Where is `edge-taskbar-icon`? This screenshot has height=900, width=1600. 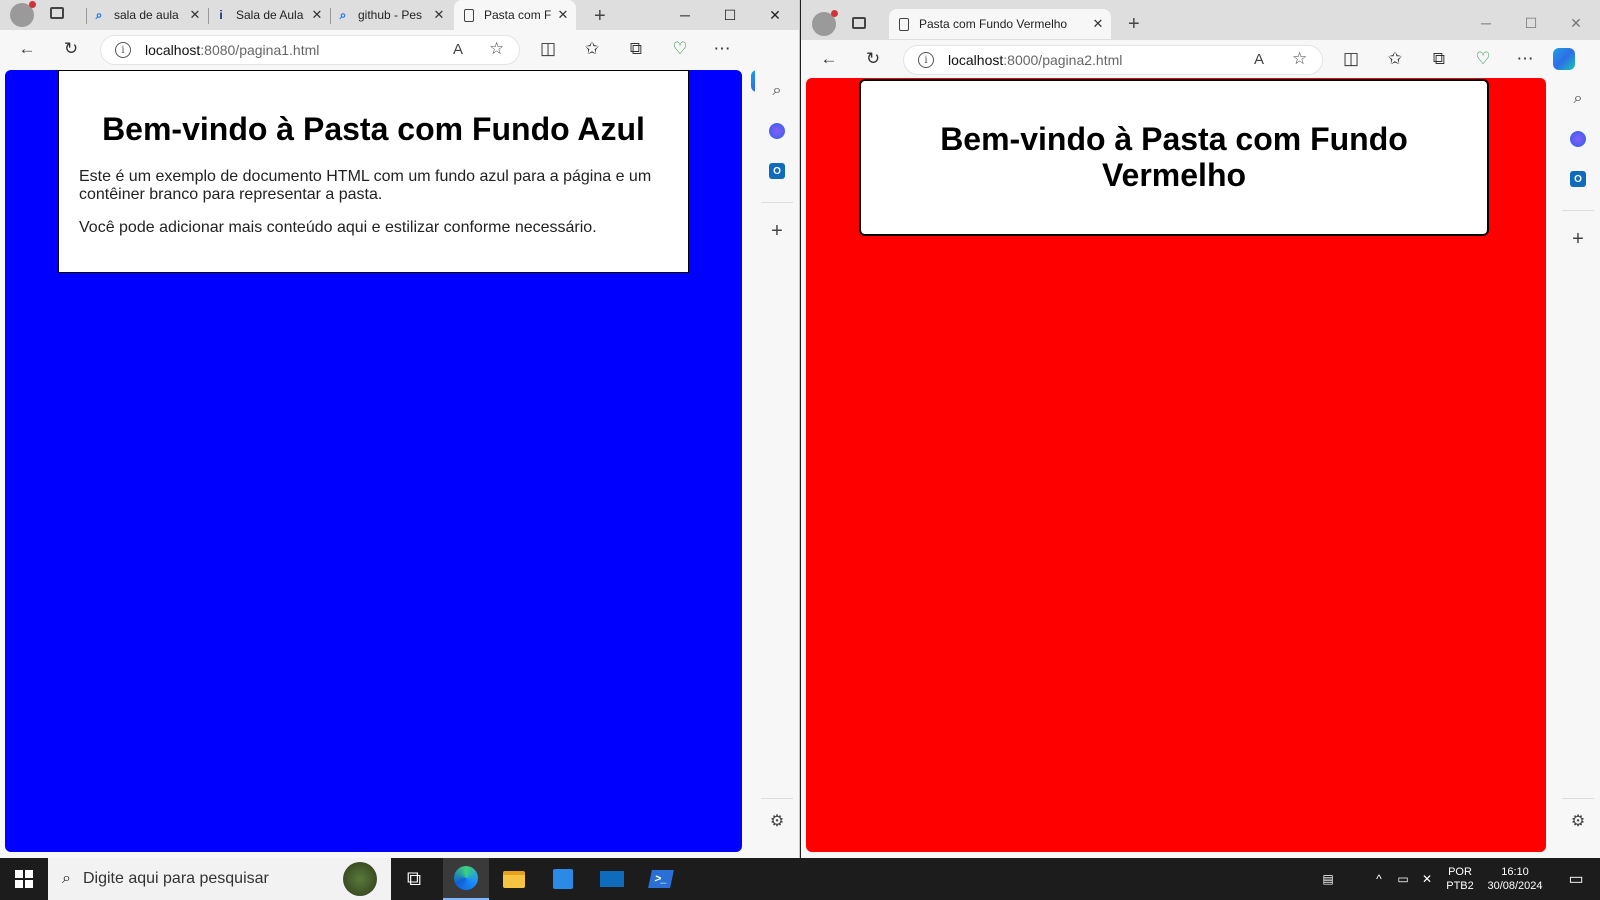
edge-taskbar-icon is located at coordinates (466, 879).